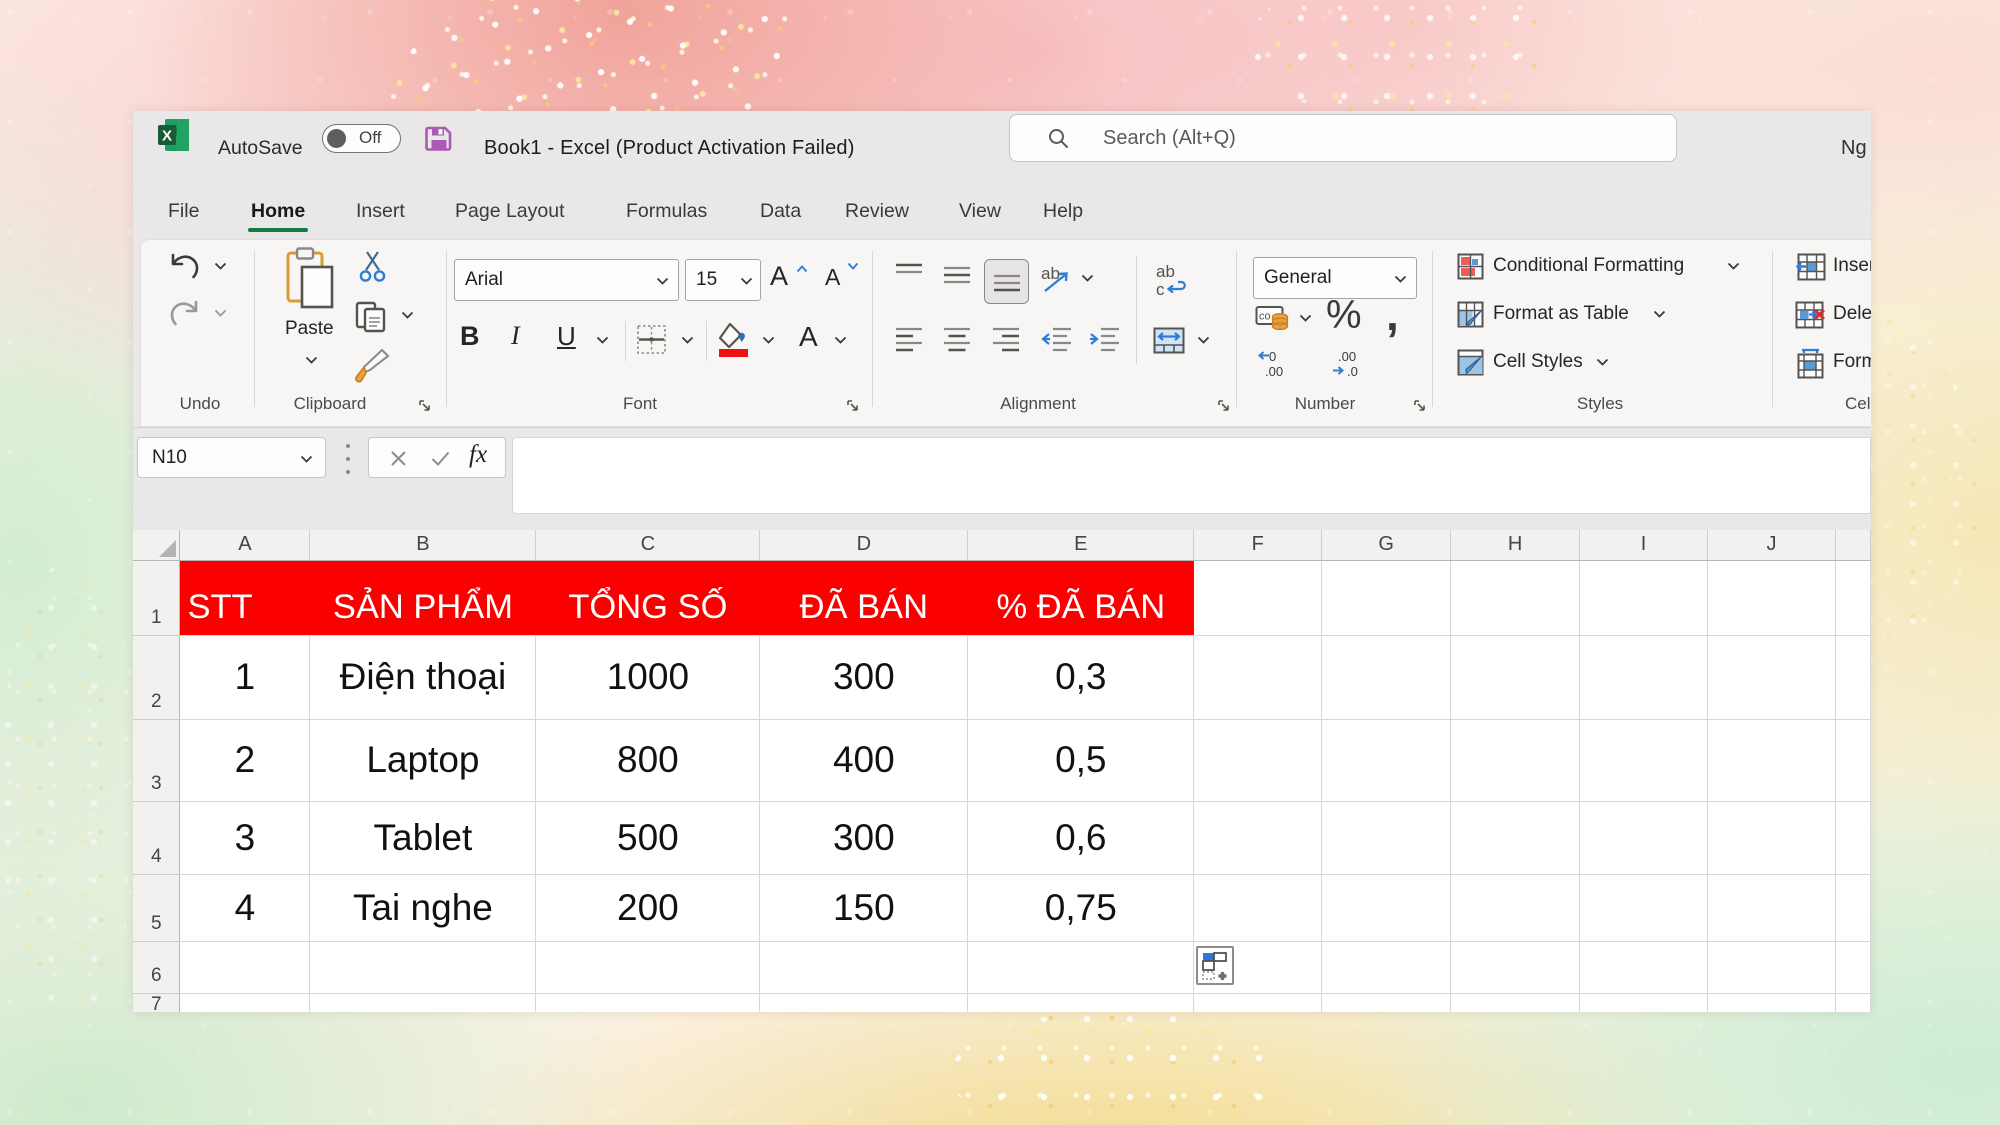  What do you see at coordinates (1644, 967) in the screenshot?
I see `cell-I6` at bounding box center [1644, 967].